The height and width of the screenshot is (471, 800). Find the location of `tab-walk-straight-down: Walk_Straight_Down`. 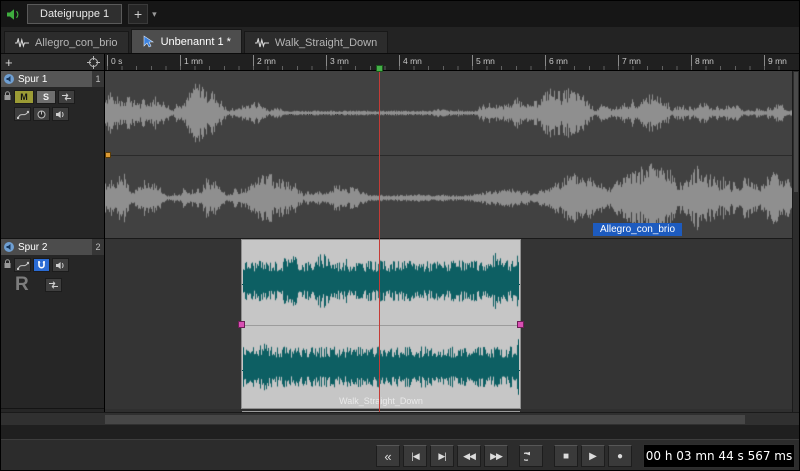

tab-walk-straight-down: Walk_Straight_Down is located at coordinates (316, 42).